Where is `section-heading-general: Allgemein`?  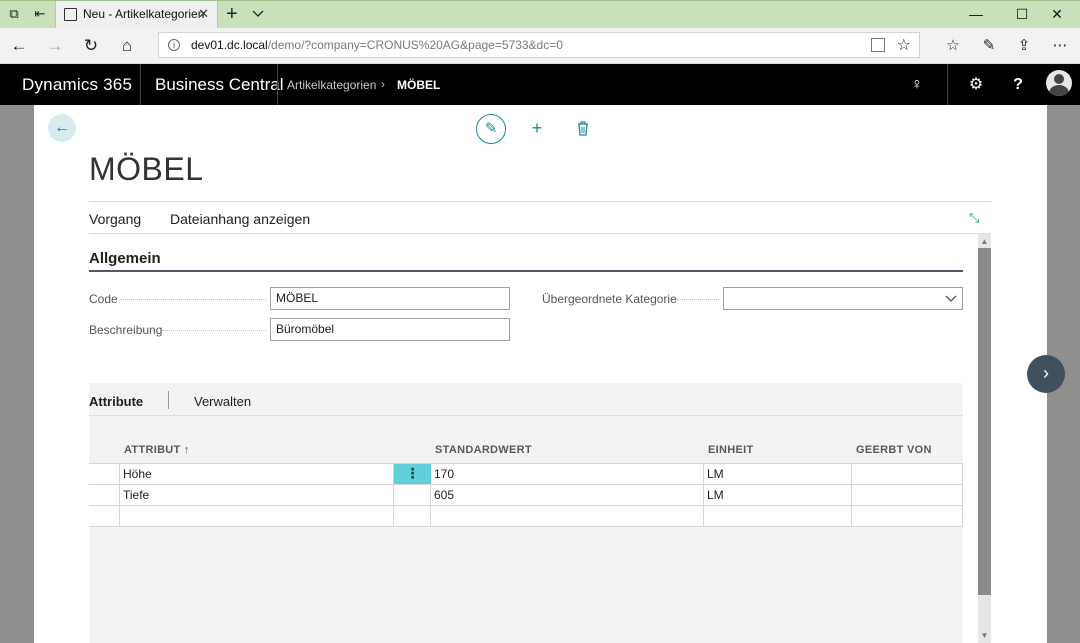
section-heading-general: Allgemein is located at coordinates (125, 258).